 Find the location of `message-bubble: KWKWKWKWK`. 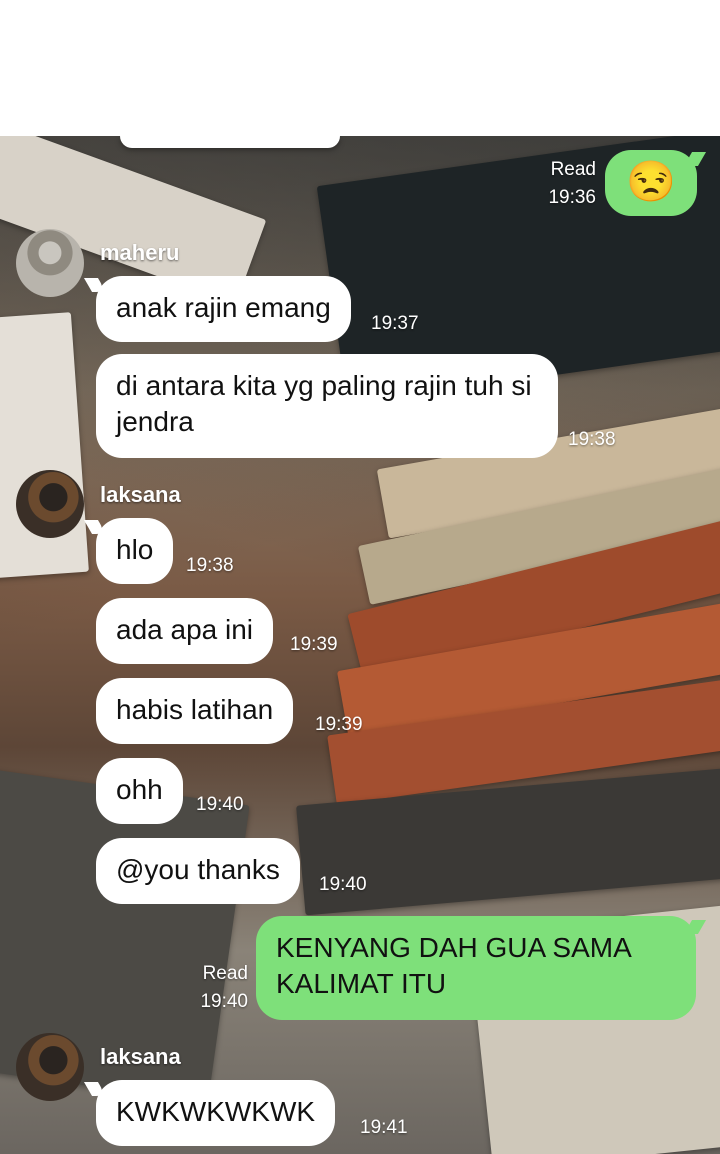

message-bubble: KWKWKWKWK is located at coordinates (216, 1113).